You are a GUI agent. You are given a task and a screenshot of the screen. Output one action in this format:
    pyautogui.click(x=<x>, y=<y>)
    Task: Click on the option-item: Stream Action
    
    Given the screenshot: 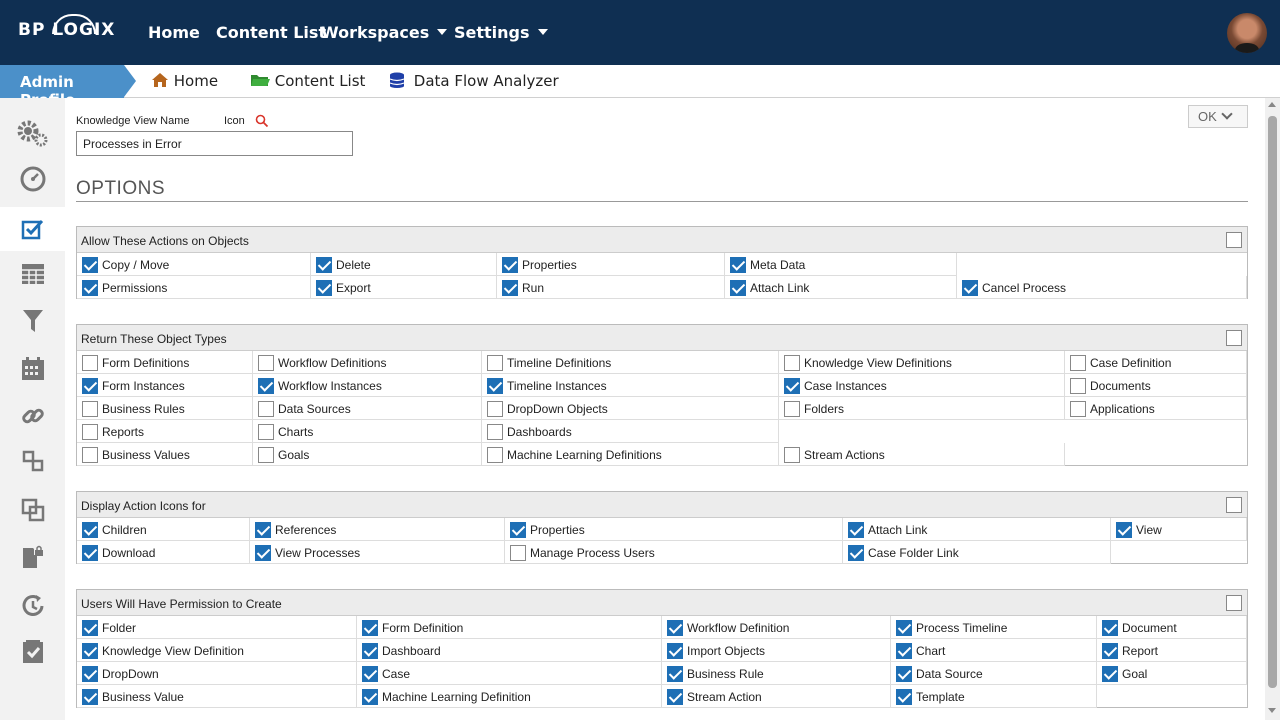 What is the action you would take?
    pyautogui.click(x=776, y=696)
    